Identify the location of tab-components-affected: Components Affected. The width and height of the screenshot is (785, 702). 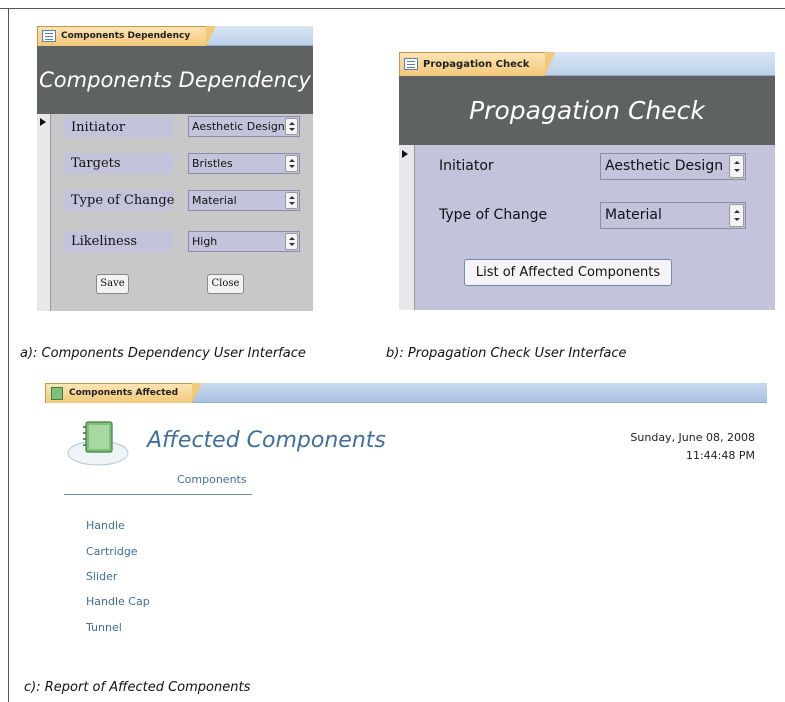
(124, 393).